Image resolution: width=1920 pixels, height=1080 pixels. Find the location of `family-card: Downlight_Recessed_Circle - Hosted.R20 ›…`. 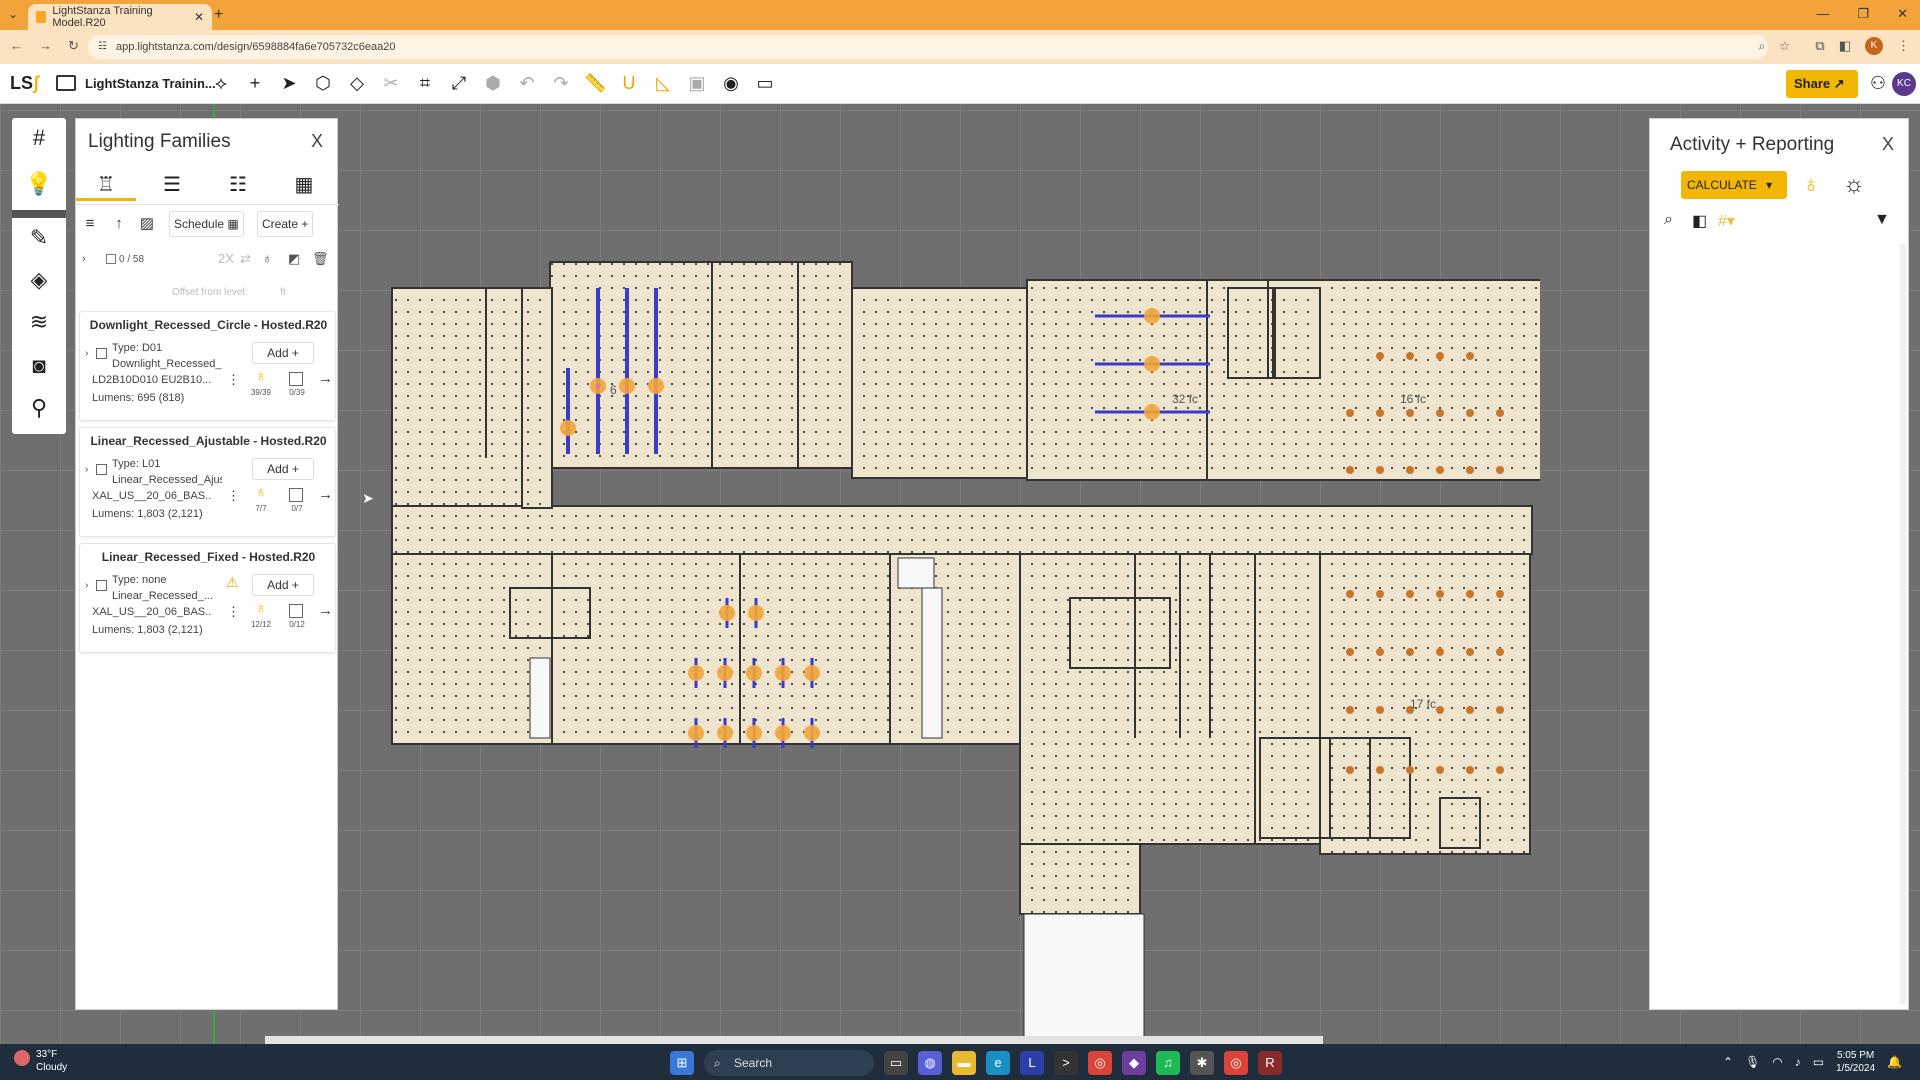

family-card: Downlight_Recessed_Circle - Hosted.R20 ›… is located at coordinates (207, 366).